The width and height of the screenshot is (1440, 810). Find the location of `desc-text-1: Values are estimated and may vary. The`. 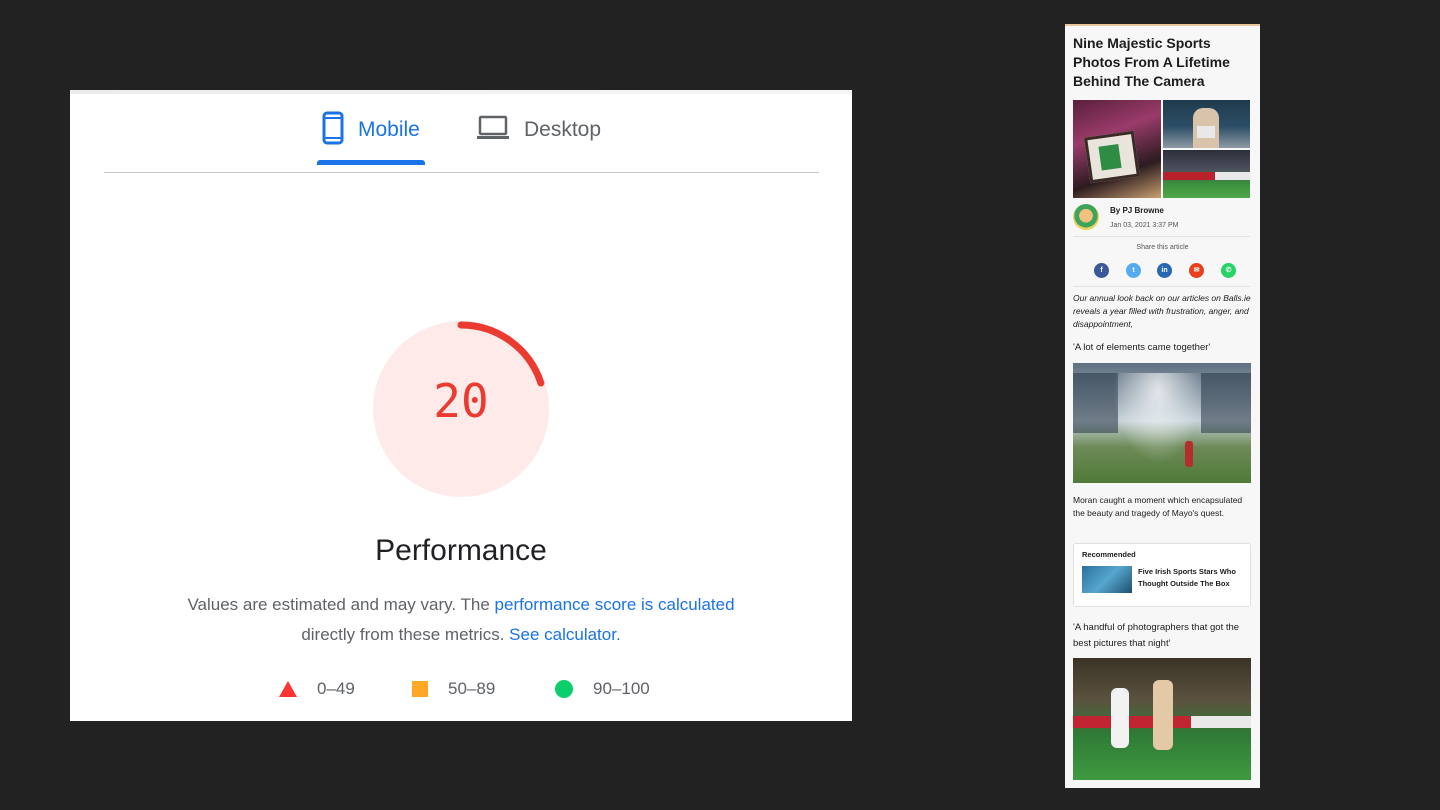

desc-text-1: Values are estimated and may vary. The is located at coordinates (341, 604).